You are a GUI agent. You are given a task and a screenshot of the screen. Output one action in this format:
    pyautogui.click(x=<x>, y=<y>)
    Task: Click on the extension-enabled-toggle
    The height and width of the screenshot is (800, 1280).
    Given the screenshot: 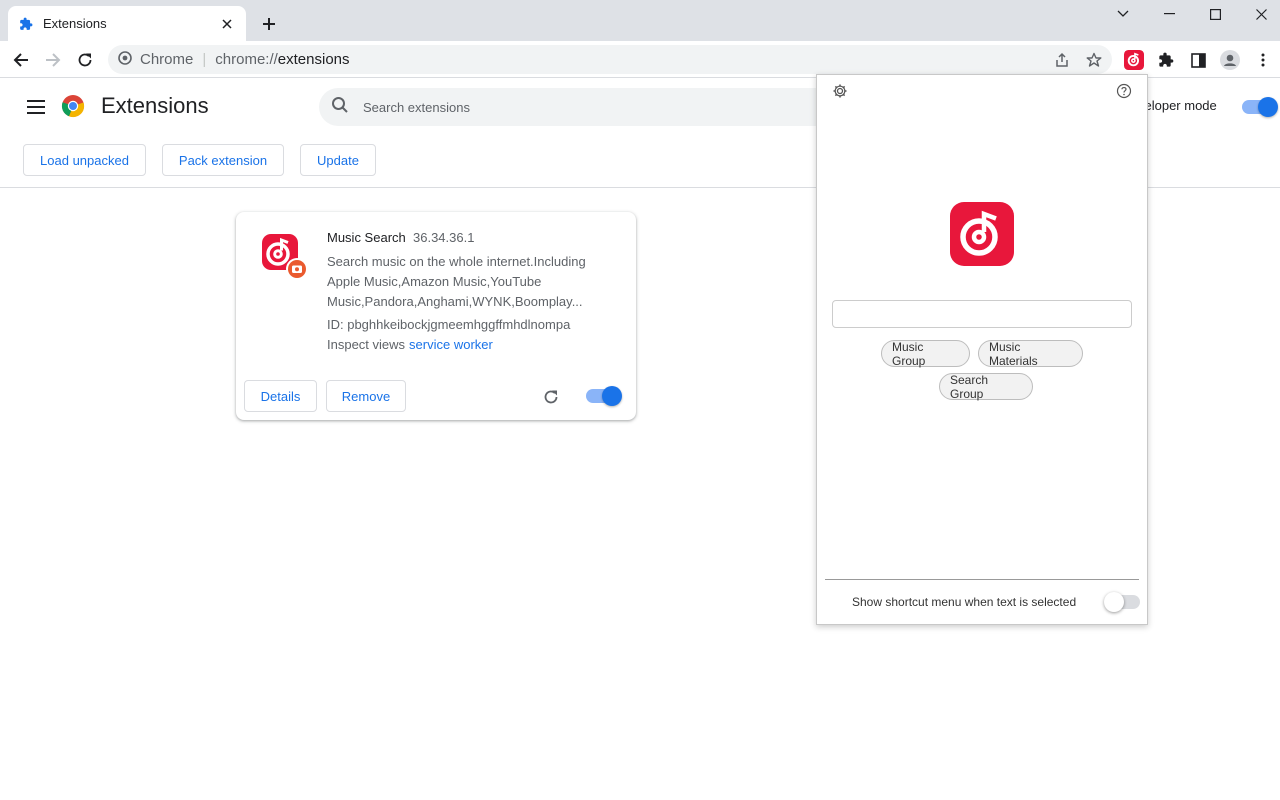 What is the action you would take?
    pyautogui.click(x=604, y=396)
    